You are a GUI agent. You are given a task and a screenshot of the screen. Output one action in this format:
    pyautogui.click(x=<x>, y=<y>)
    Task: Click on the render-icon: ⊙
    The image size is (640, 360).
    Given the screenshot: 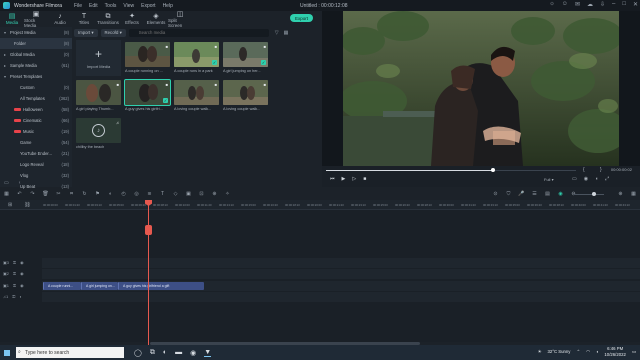 What is the action you would take?
    pyautogui.click(x=495, y=194)
    